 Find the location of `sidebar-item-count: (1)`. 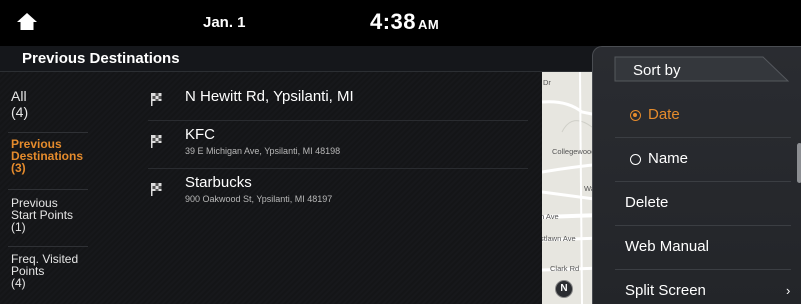

sidebar-item-count: (1) is located at coordinates (18, 227).